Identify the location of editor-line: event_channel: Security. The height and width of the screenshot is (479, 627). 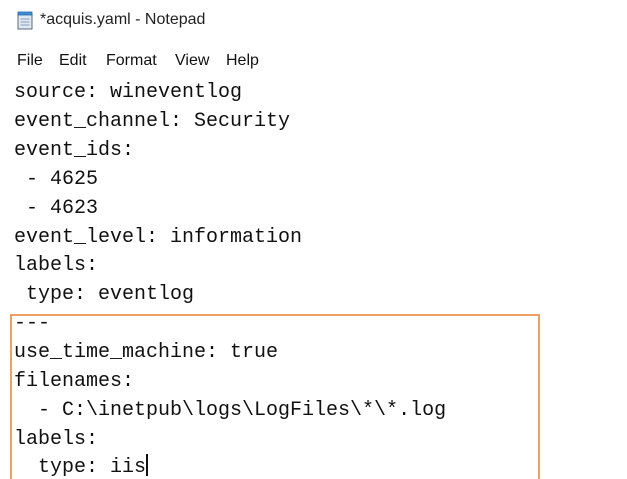
(152, 121).